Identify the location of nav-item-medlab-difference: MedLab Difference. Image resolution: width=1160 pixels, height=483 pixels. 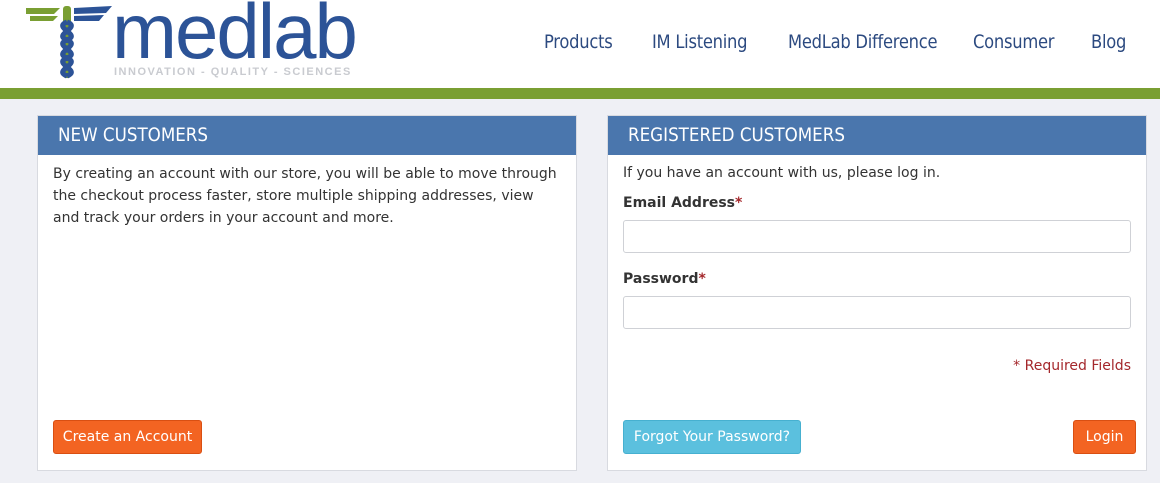
(863, 42).